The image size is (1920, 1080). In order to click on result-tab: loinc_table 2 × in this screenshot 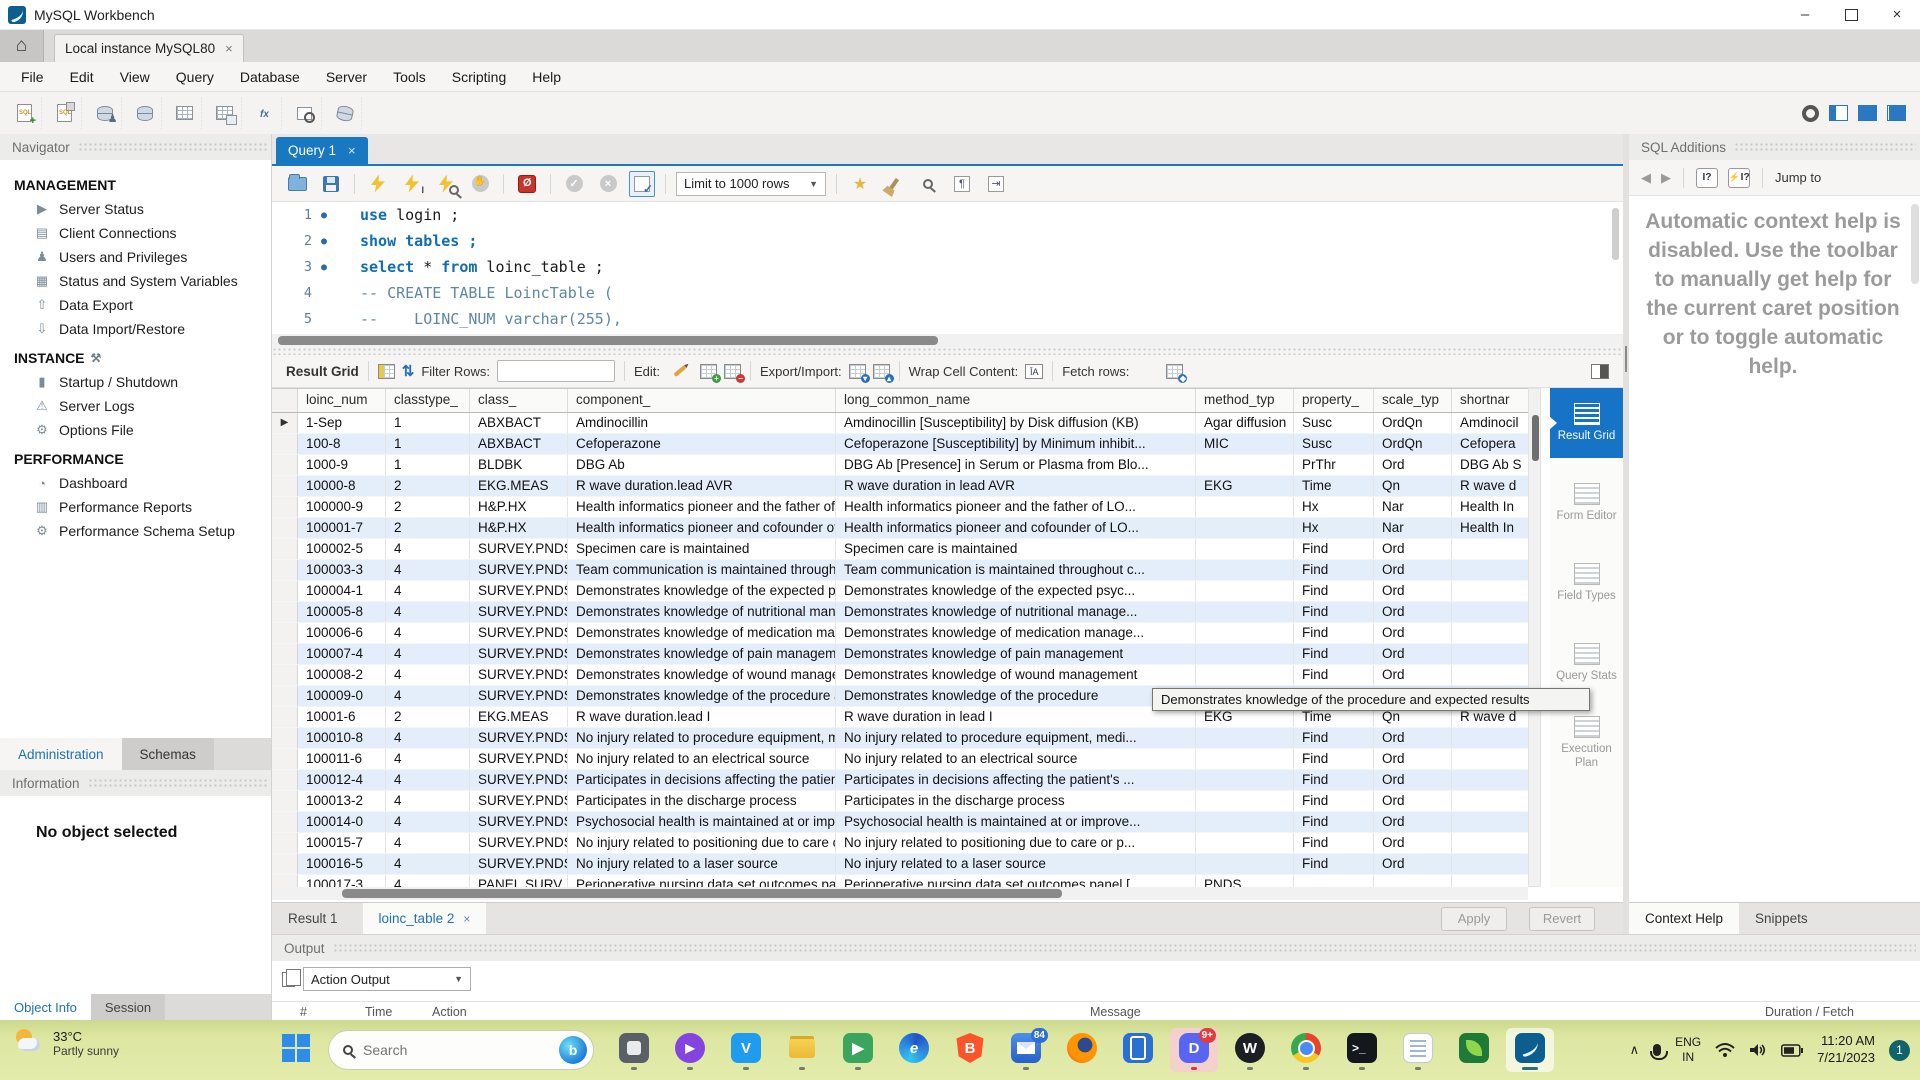, I will do `click(424, 918)`.